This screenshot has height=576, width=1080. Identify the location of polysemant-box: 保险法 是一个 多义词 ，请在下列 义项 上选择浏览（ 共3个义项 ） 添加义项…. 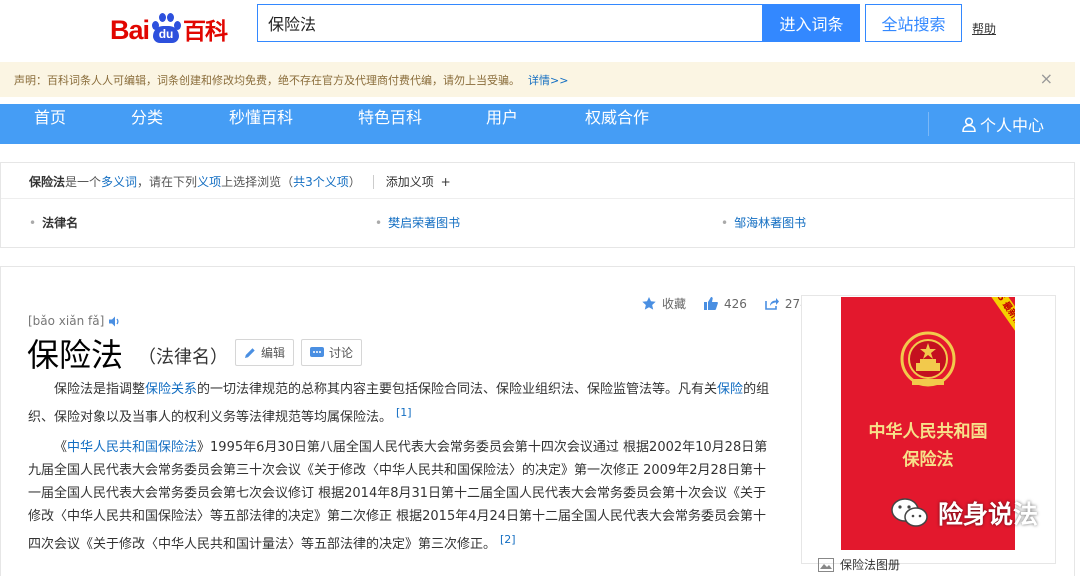
(537, 205).